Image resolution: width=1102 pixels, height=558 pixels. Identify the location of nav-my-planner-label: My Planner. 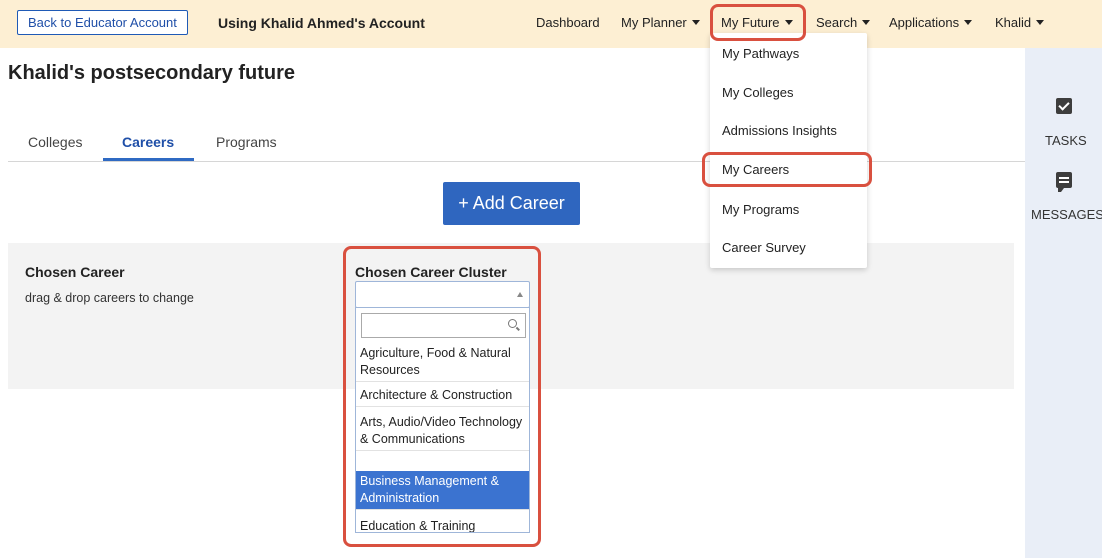
(654, 22).